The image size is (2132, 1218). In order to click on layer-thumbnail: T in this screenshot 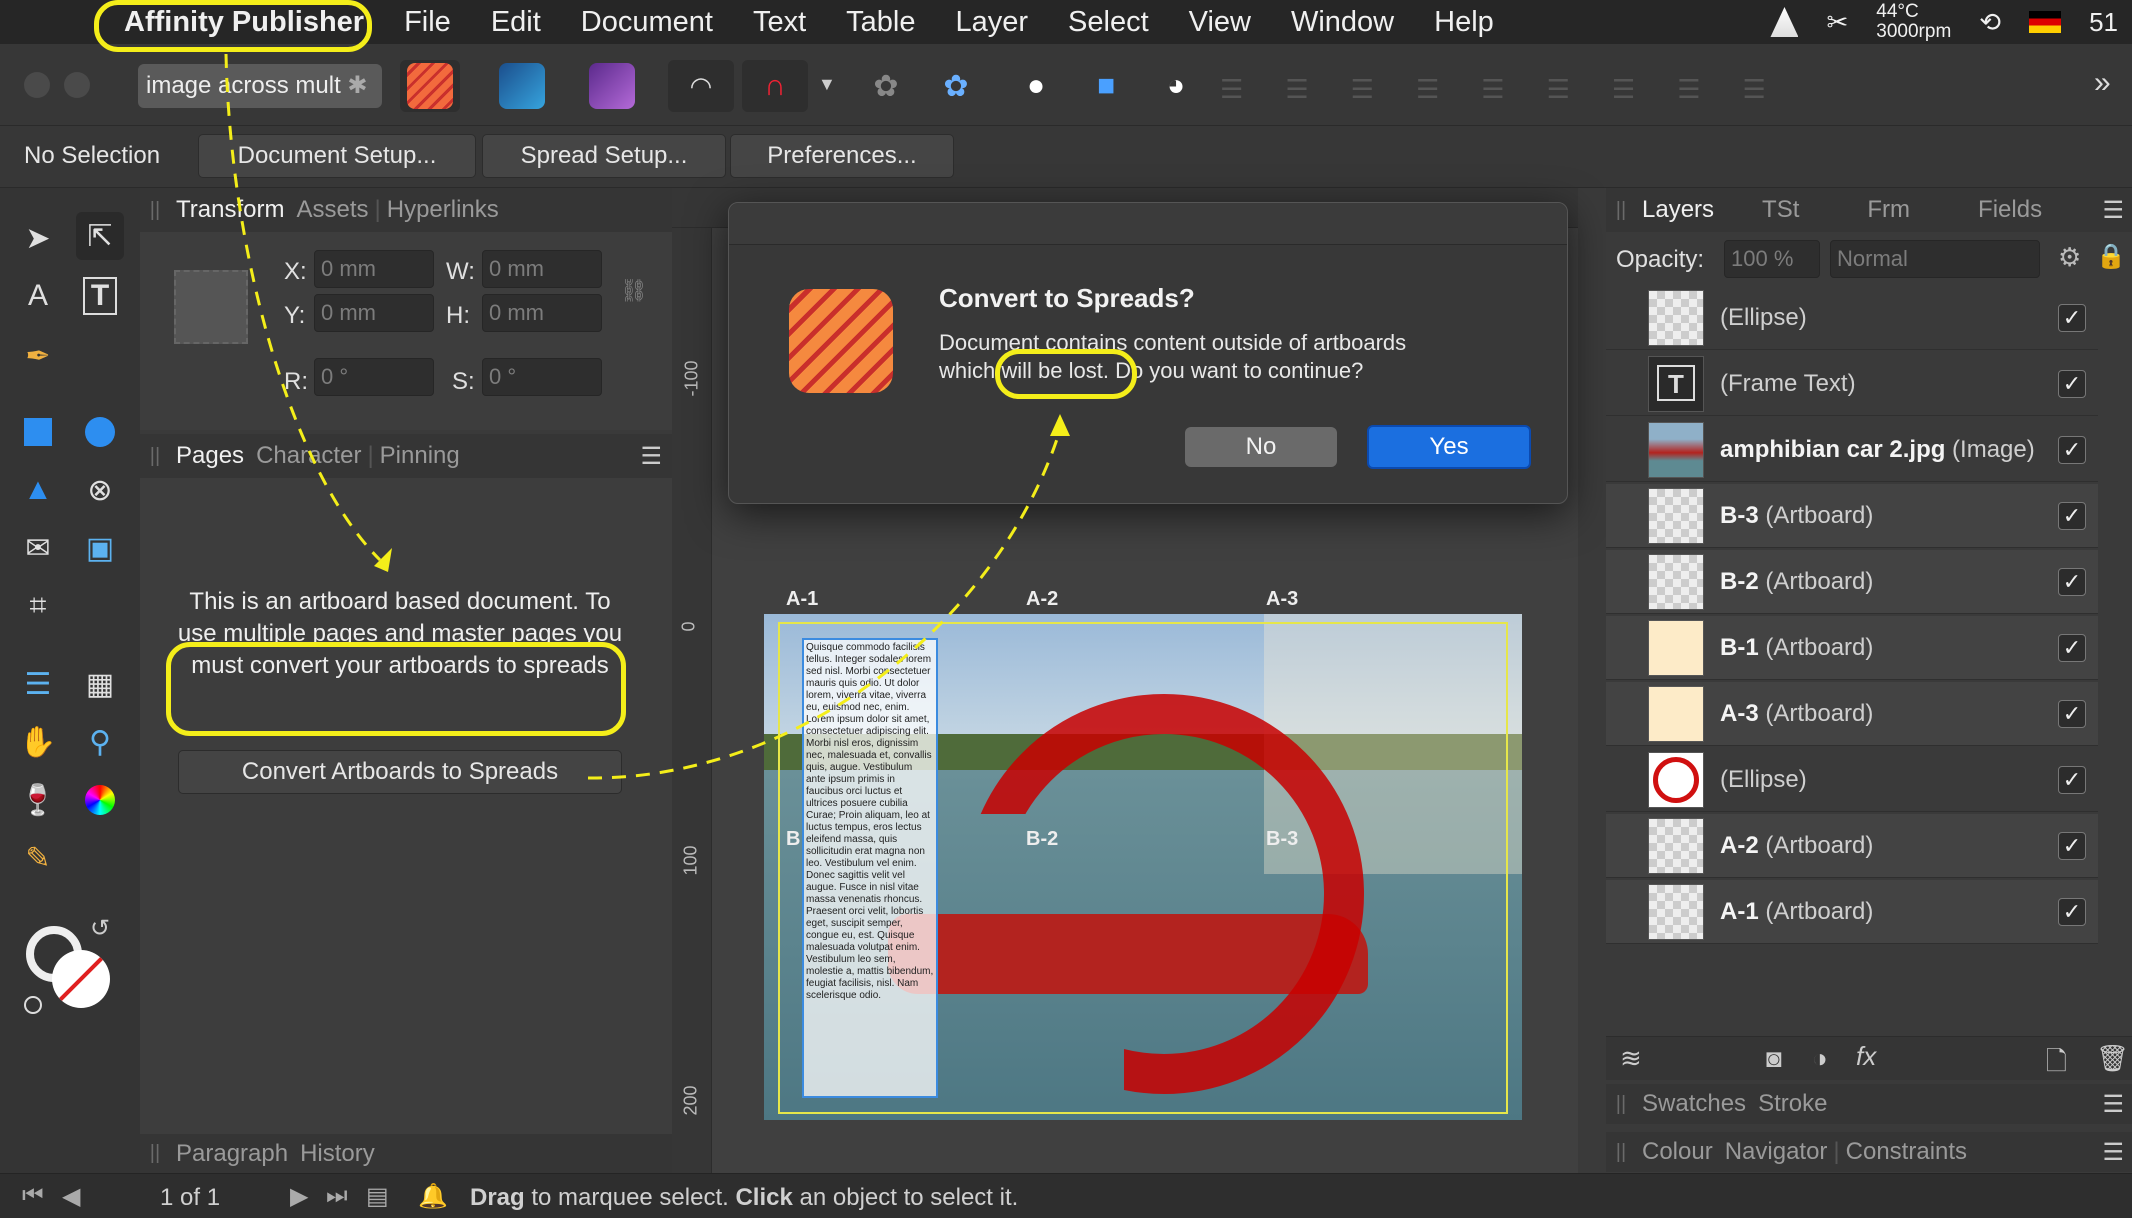, I will do `click(1676, 383)`.